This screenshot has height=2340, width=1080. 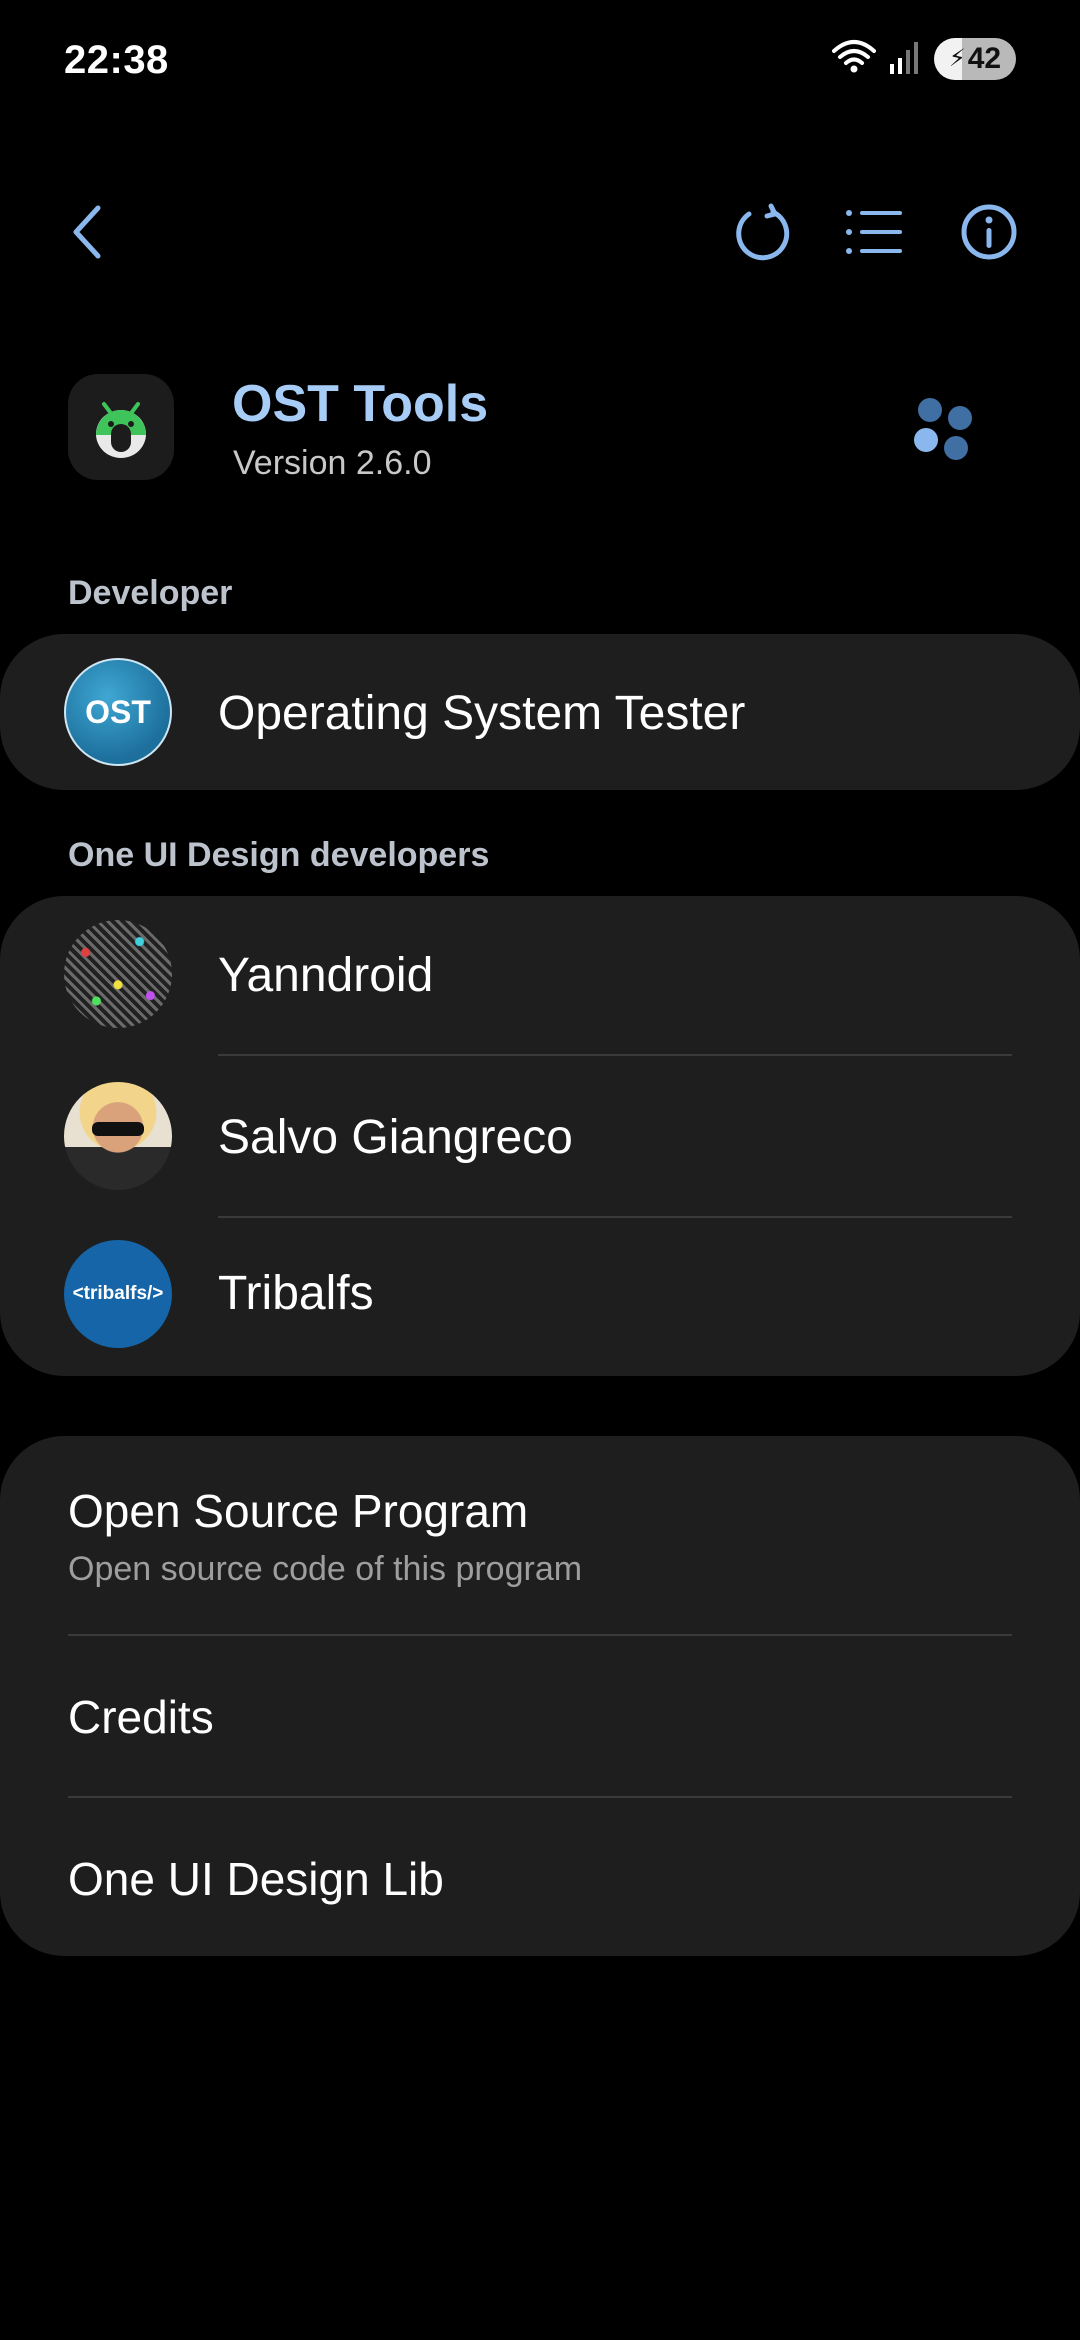 What do you see at coordinates (116, 60) in the screenshot?
I see `status-time: 22:38` at bounding box center [116, 60].